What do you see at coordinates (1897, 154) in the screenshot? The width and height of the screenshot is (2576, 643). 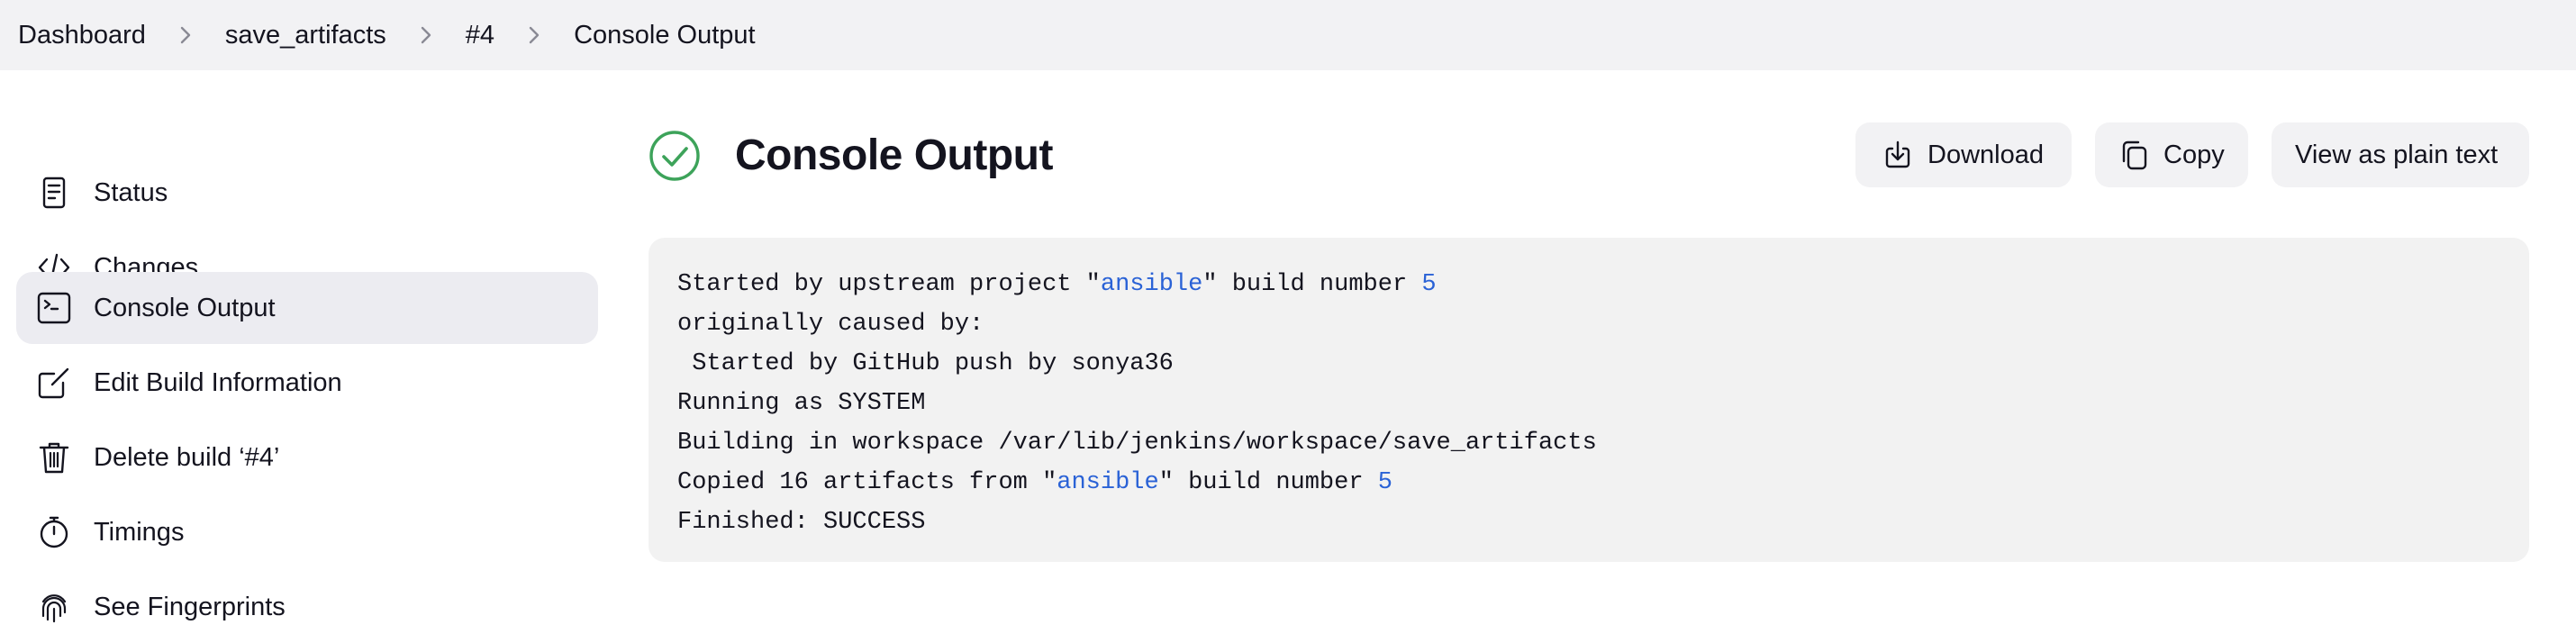 I see `download-icon` at bounding box center [1897, 154].